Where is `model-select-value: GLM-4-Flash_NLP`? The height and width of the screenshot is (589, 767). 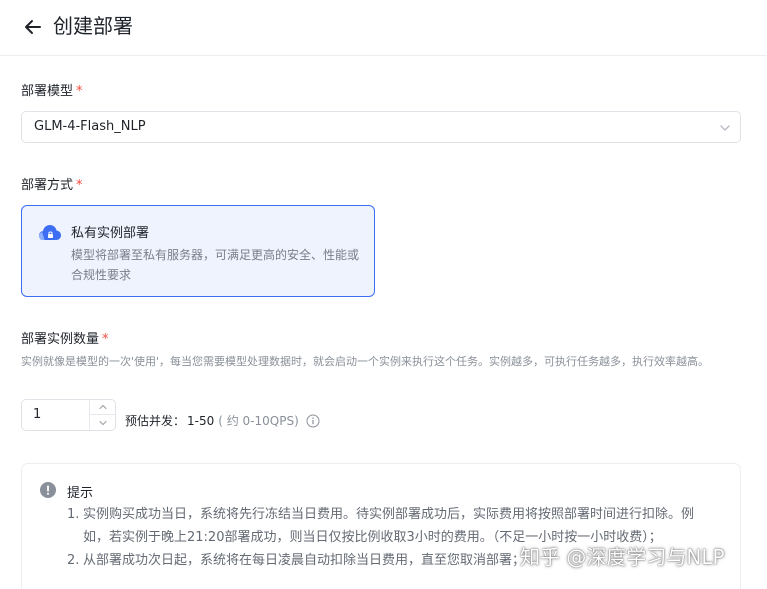
model-select-value: GLM-4-Flash_NLP is located at coordinates (90, 126).